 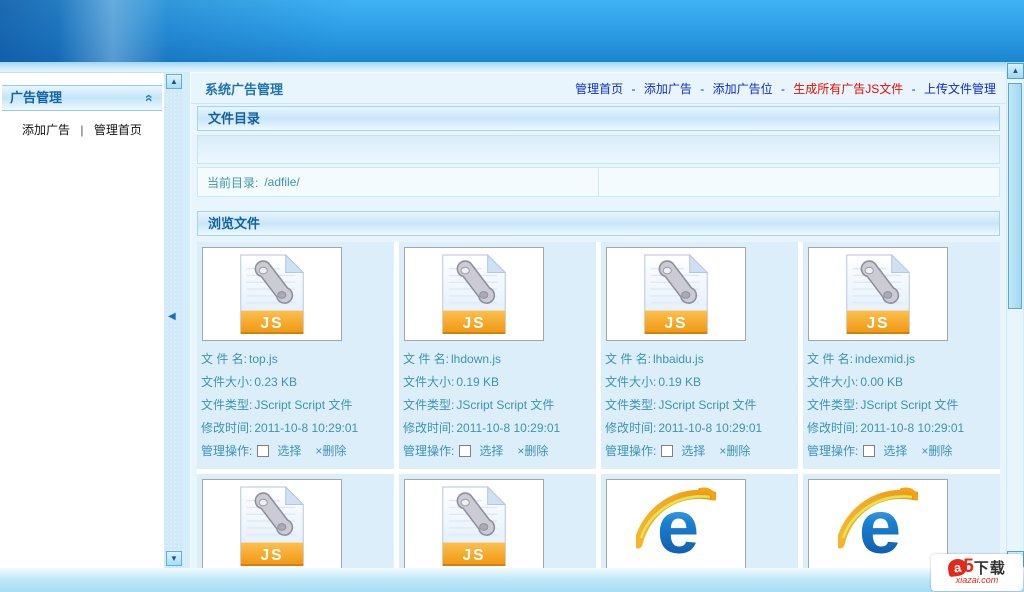 What do you see at coordinates (244, 89) in the screenshot?
I see `page-title: 系统广告管理` at bounding box center [244, 89].